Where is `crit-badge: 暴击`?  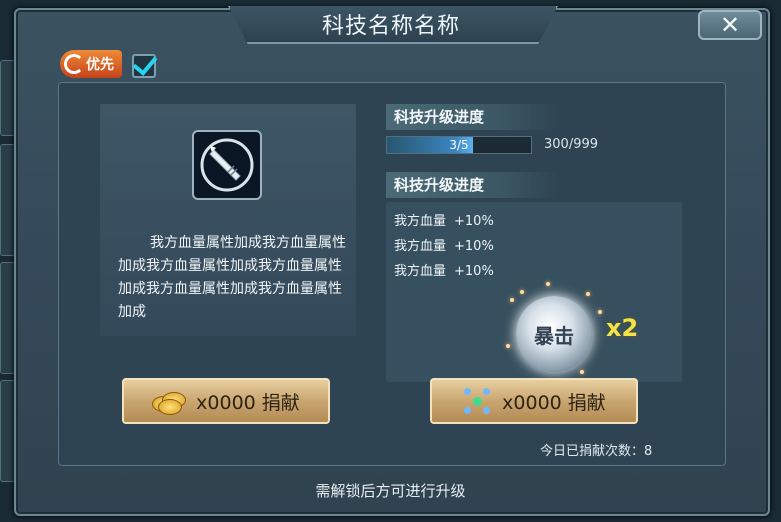
crit-badge: 暴击 is located at coordinates (554, 334).